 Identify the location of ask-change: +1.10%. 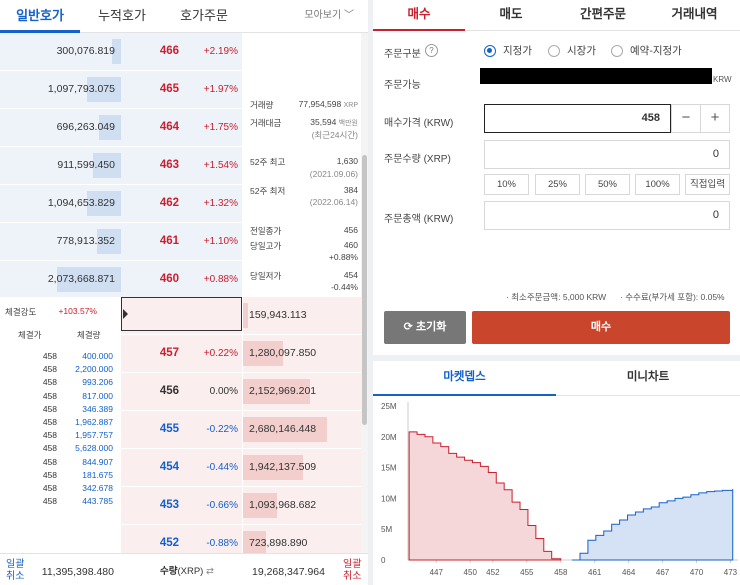
(220, 241).